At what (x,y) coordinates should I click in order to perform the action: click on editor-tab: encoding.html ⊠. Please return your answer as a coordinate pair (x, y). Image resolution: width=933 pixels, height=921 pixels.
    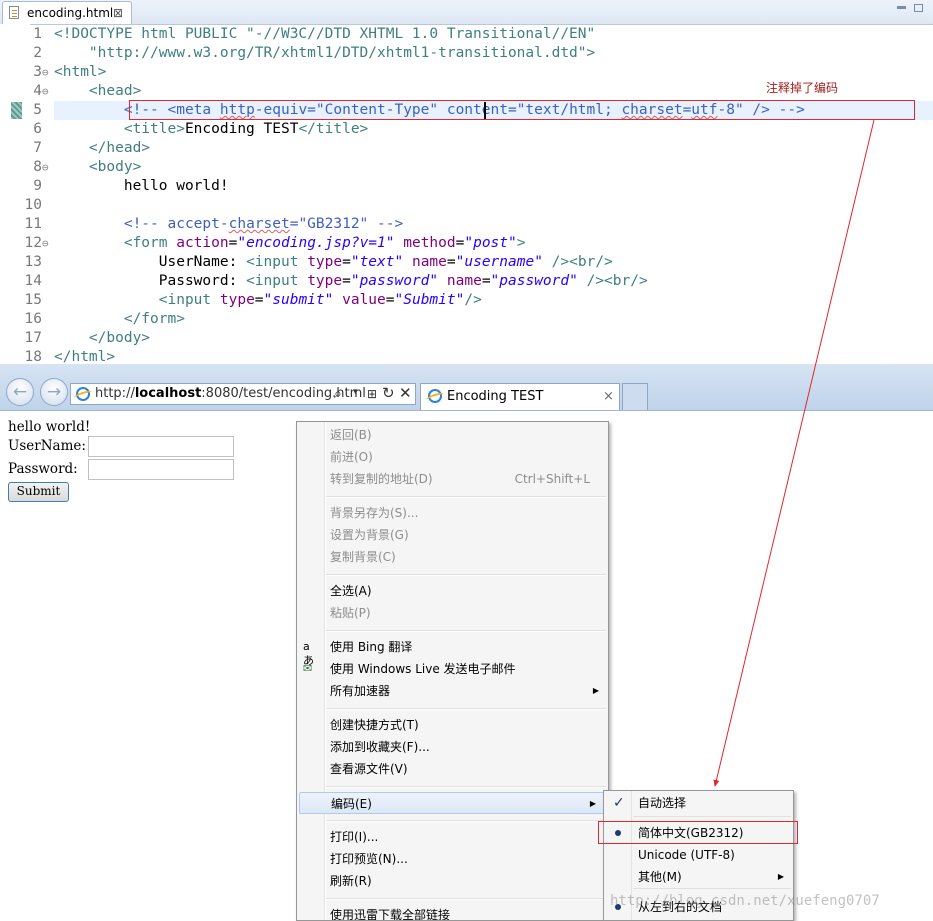
    Looking at the image, I should click on (67, 12).